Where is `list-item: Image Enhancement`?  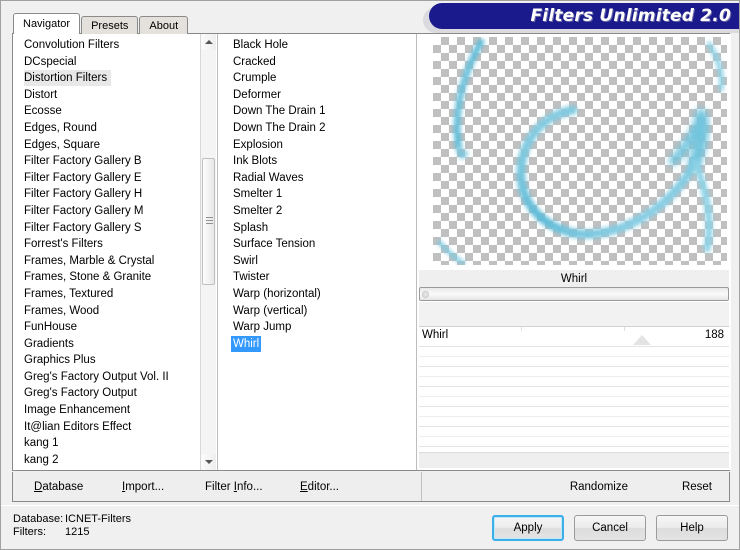
list-item: Image Enhancement is located at coordinates (114, 410).